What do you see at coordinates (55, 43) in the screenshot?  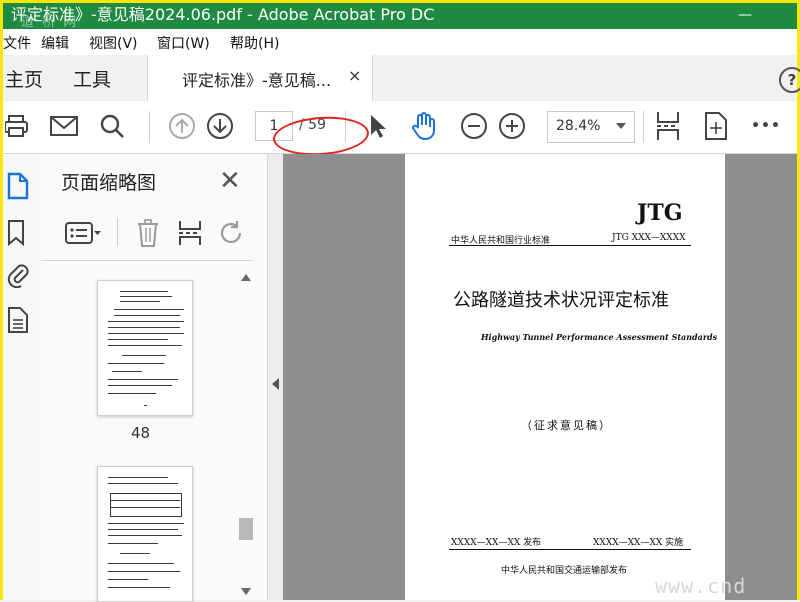 I see `menu-edit: 编辑` at bounding box center [55, 43].